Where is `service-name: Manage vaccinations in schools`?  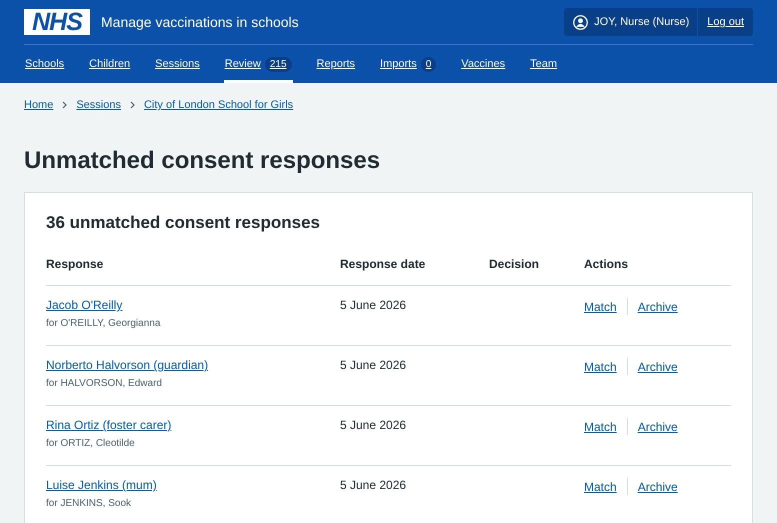 service-name: Manage vaccinations in schools is located at coordinates (200, 22).